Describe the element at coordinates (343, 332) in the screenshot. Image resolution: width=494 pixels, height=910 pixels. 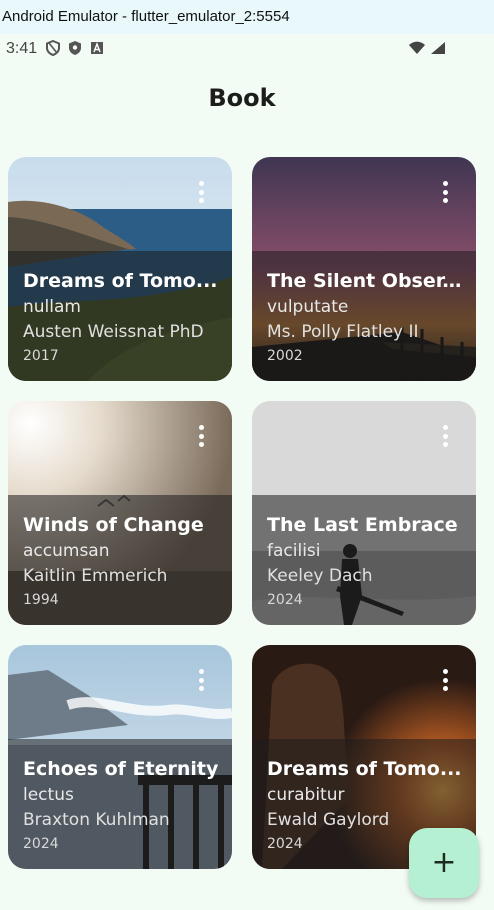
I see `book-author: Ms. Polly Flatley II` at that location.